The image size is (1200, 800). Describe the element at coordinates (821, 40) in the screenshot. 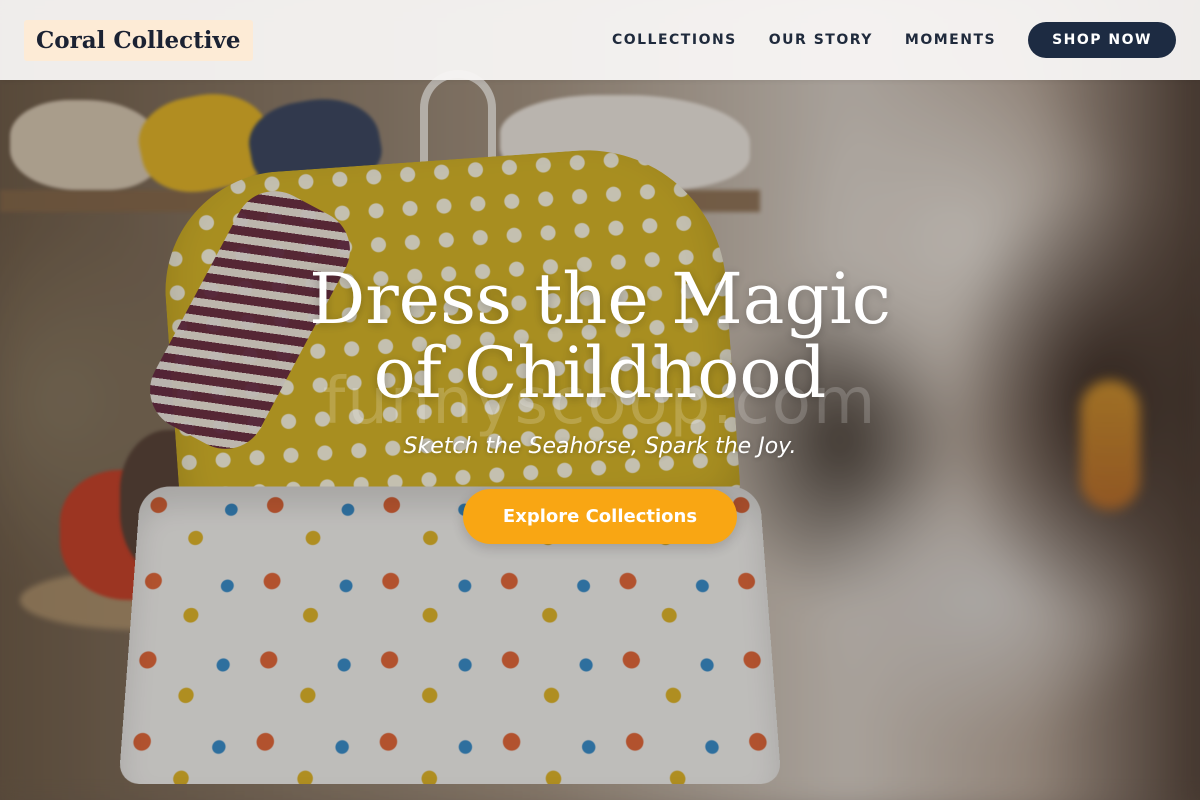

I see `nav-link-our-story: OUR STORY` at that location.